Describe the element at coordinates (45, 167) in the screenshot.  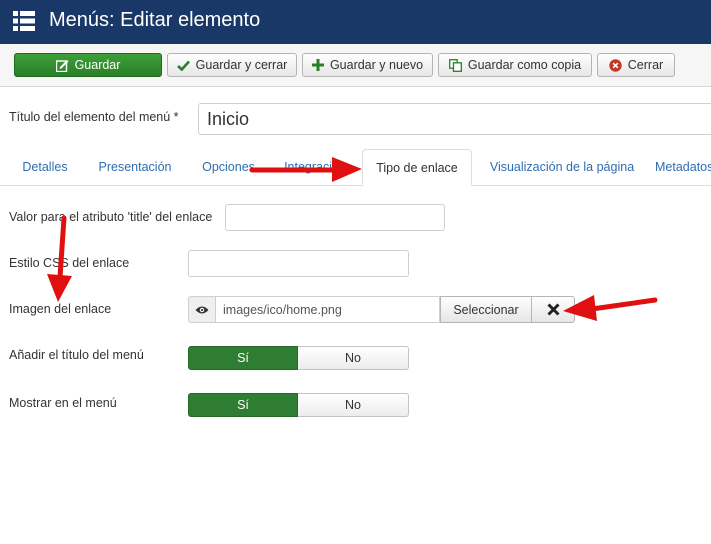
I see `tab-details: Detalles` at that location.